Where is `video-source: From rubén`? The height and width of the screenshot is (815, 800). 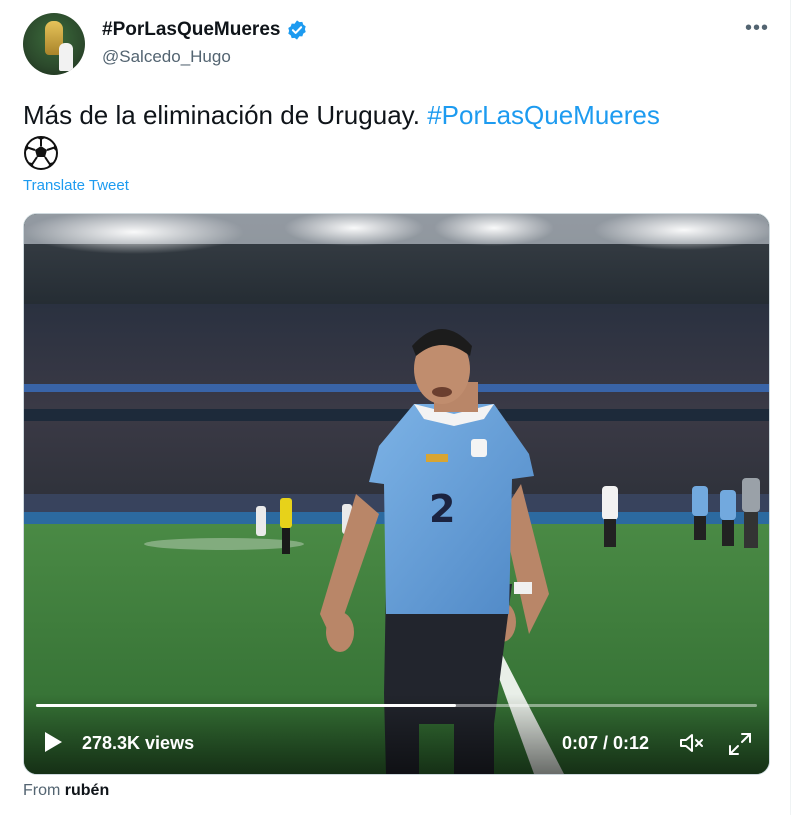 video-source: From rubén is located at coordinates (66, 791).